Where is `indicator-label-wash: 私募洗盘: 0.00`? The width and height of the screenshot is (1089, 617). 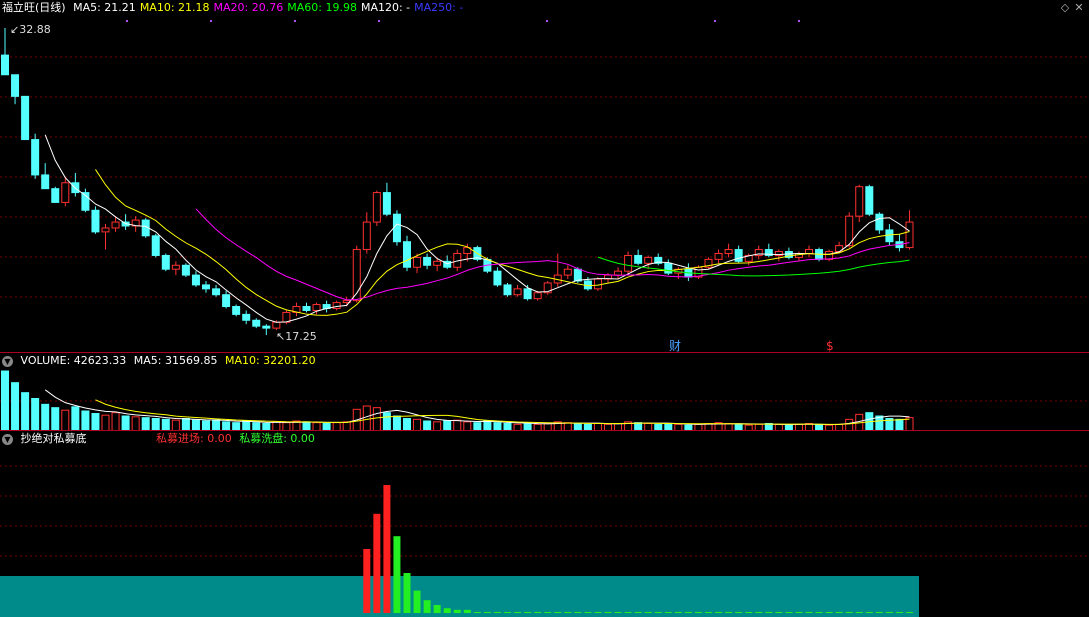 indicator-label-wash: 私募洗盘: 0.00 is located at coordinates (277, 438).